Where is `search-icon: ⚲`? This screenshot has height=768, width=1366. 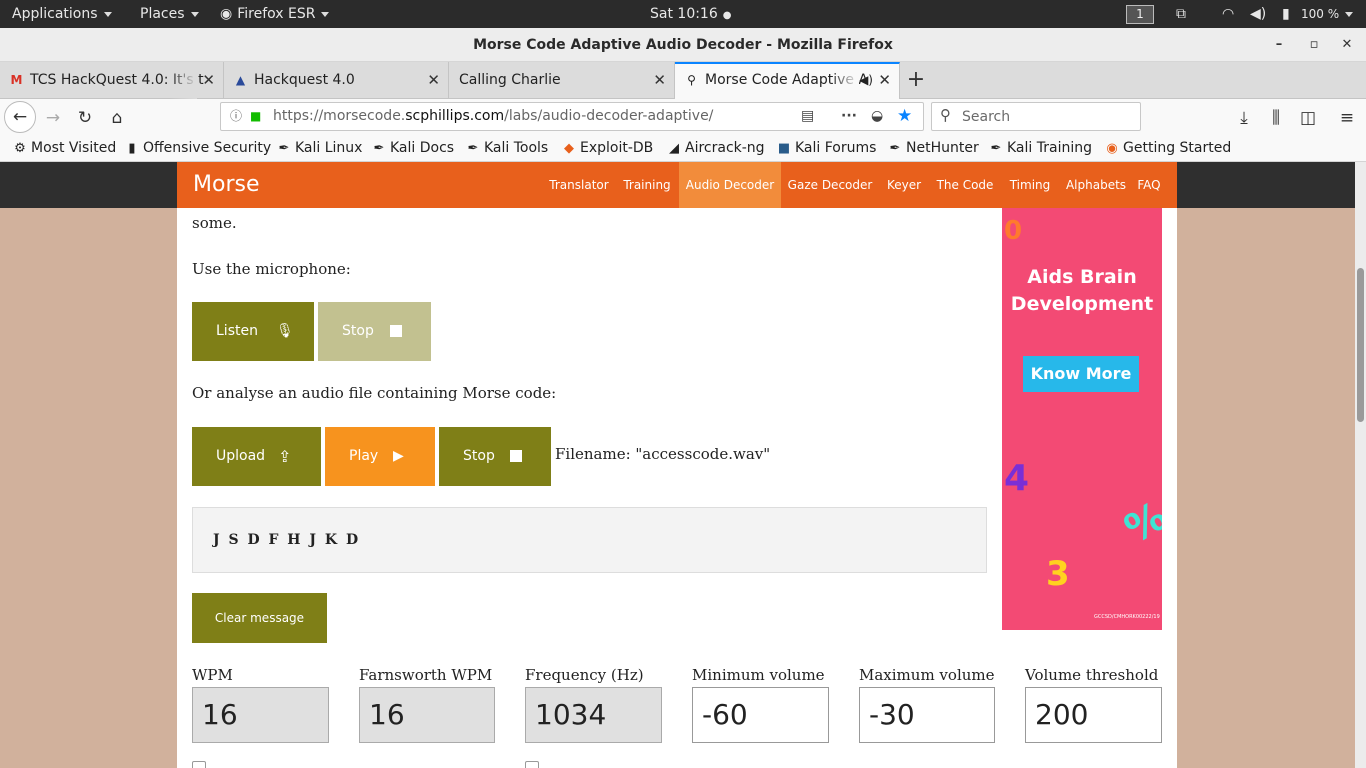 search-icon: ⚲ is located at coordinates (945, 115).